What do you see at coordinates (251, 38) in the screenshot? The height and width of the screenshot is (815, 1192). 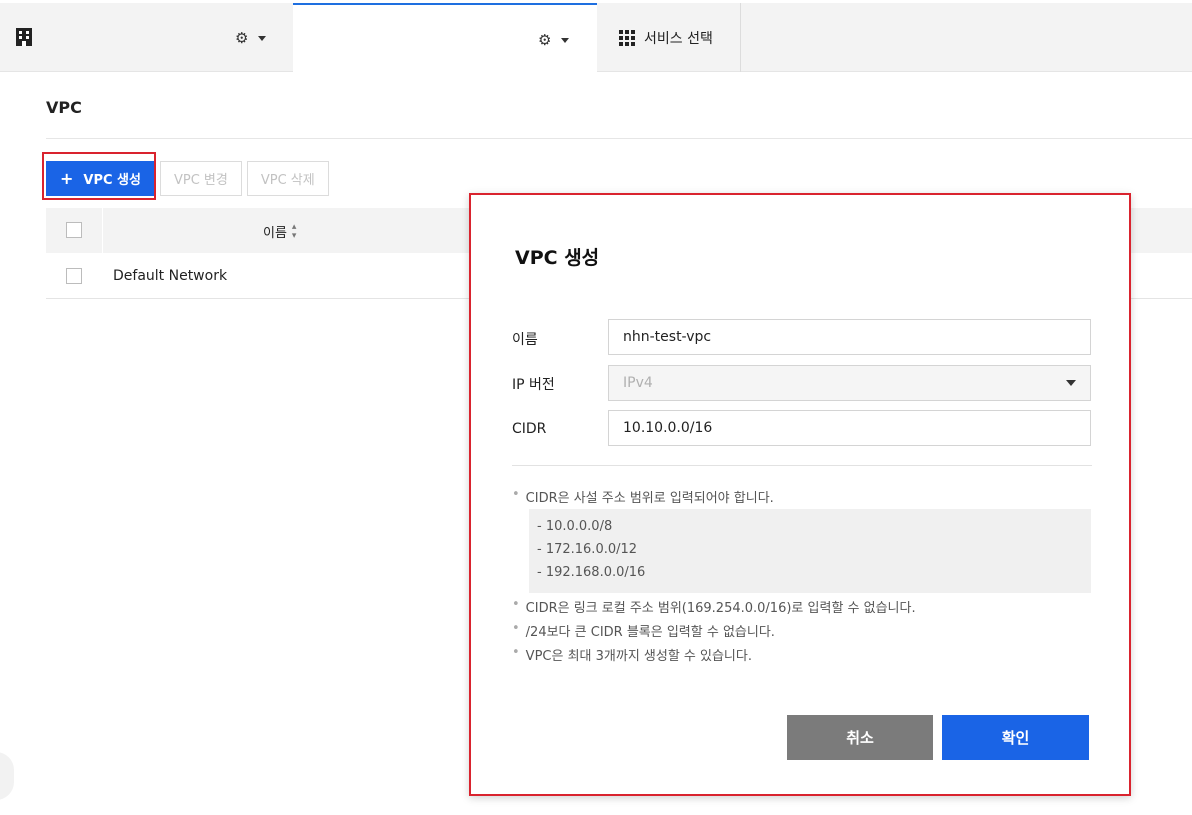 I see `org-settings-dropdown: ⚙` at bounding box center [251, 38].